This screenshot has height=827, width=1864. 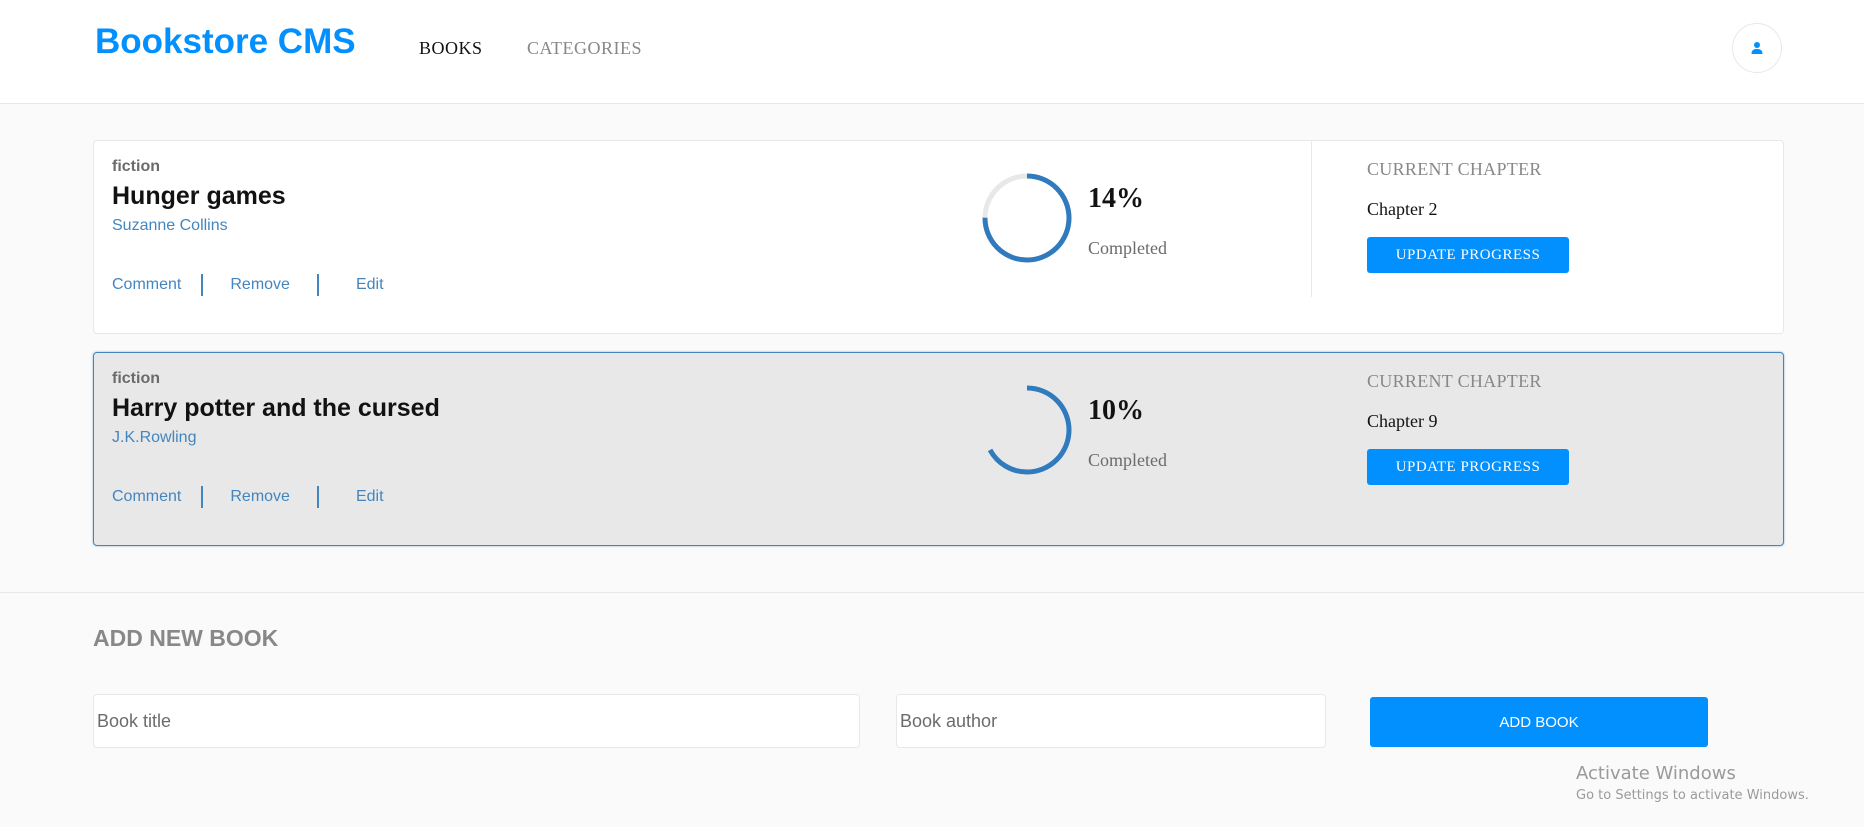 What do you see at coordinates (1402, 209) in the screenshot?
I see `current-chapter-value: Chapter 2` at bounding box center [1402, 209].